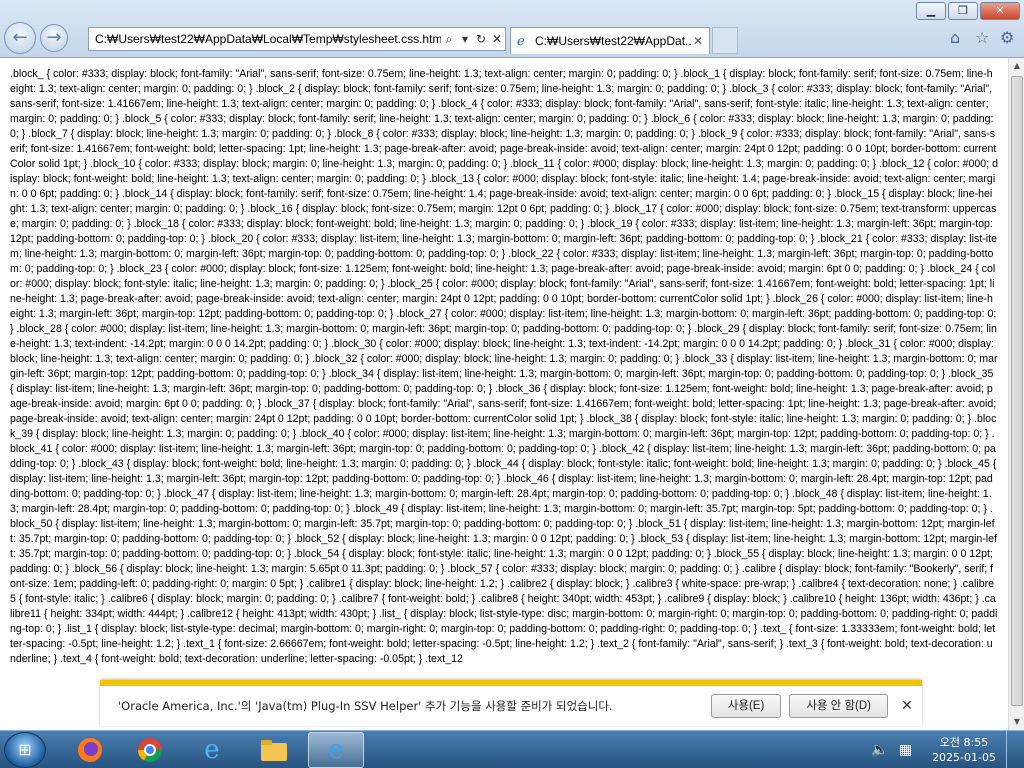 This screenshot has height=768, width=1024. I want to click on show-desktop-button, so click(1011, 749).